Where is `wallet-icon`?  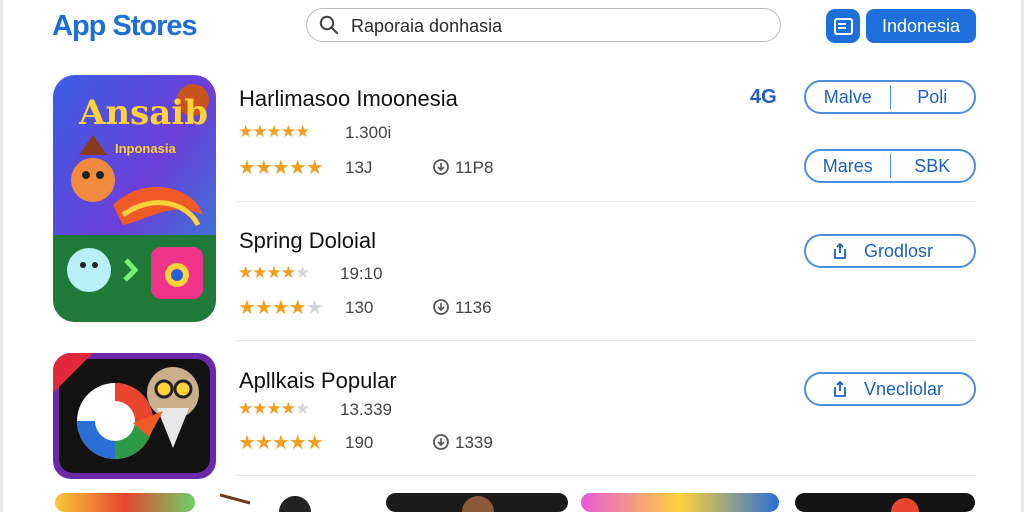 wallet-icon is located at coordinates (843, 26).